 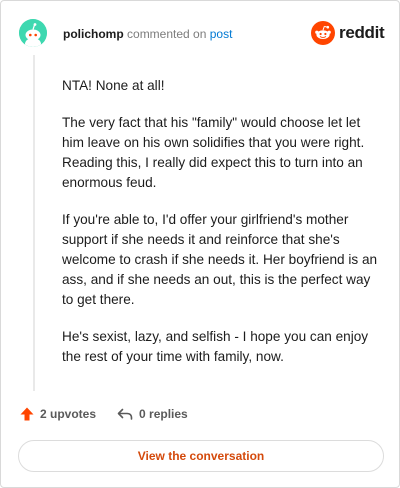 I want to click on thread-line, so click(x=34, y=223).